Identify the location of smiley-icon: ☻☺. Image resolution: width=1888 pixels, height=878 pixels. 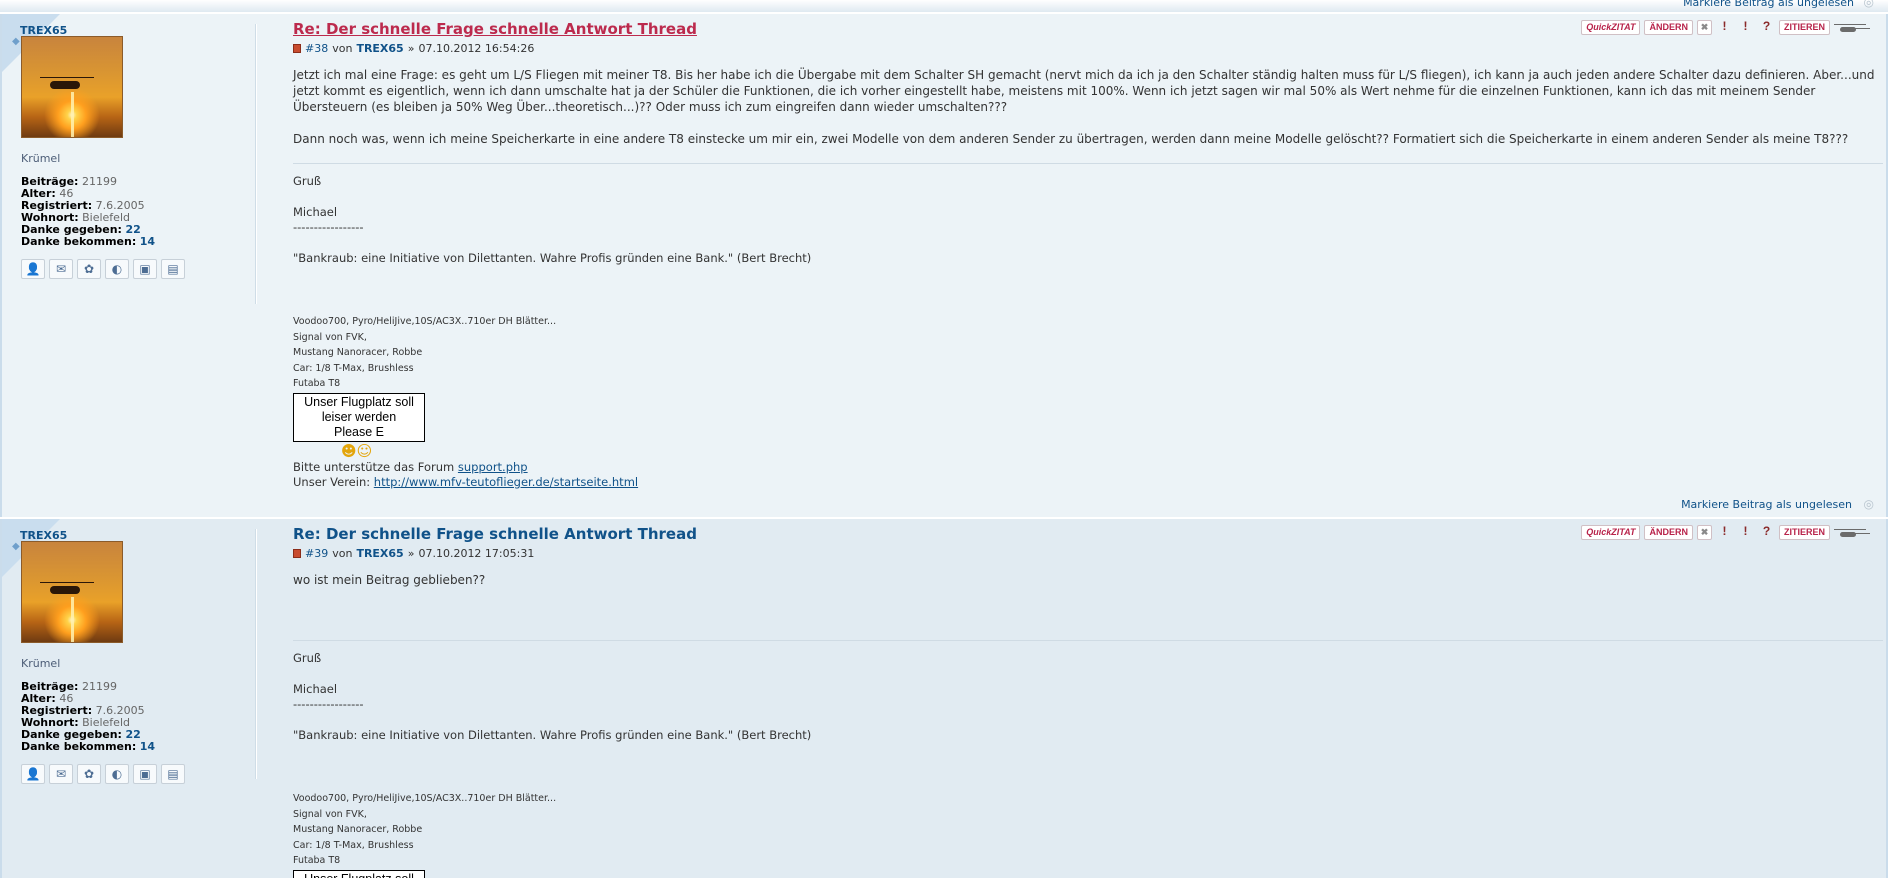
(357, 450).